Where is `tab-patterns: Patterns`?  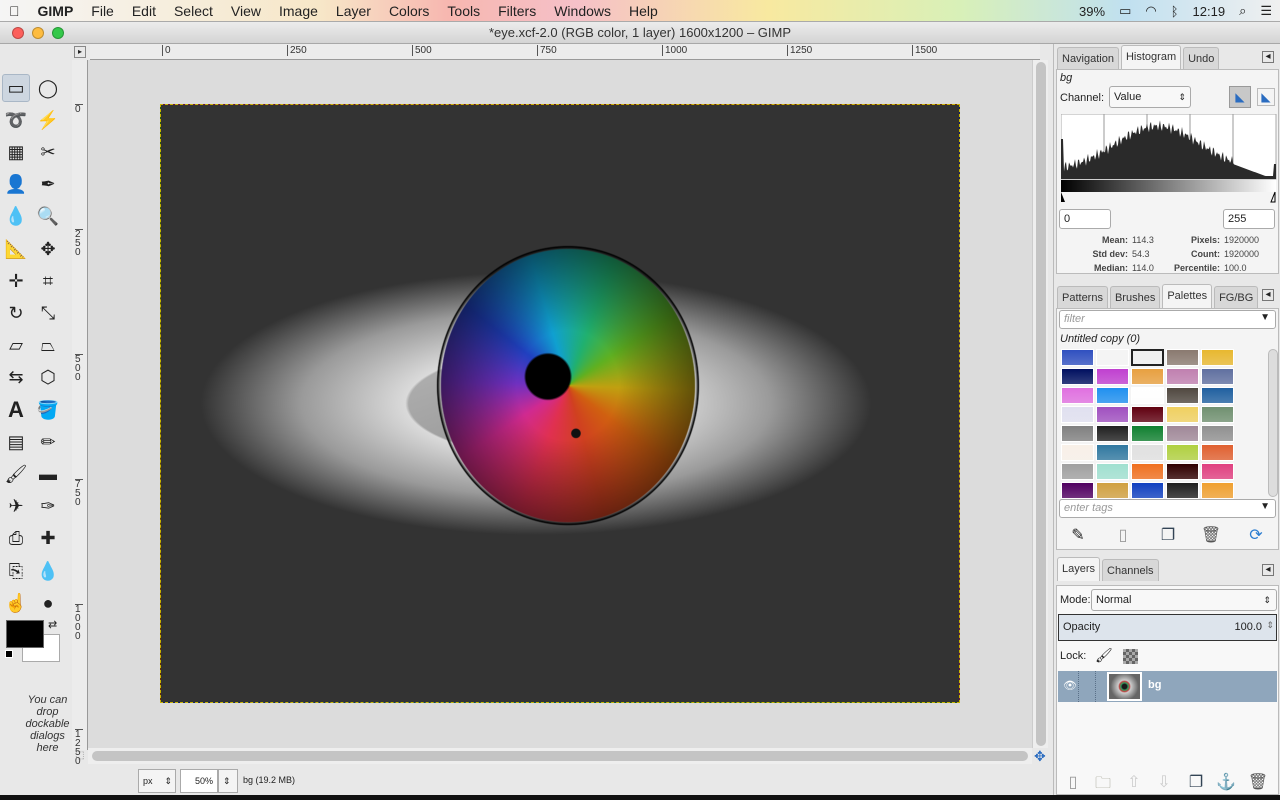
tab-patterns: Patterns is located at coordinates (1082, 297).